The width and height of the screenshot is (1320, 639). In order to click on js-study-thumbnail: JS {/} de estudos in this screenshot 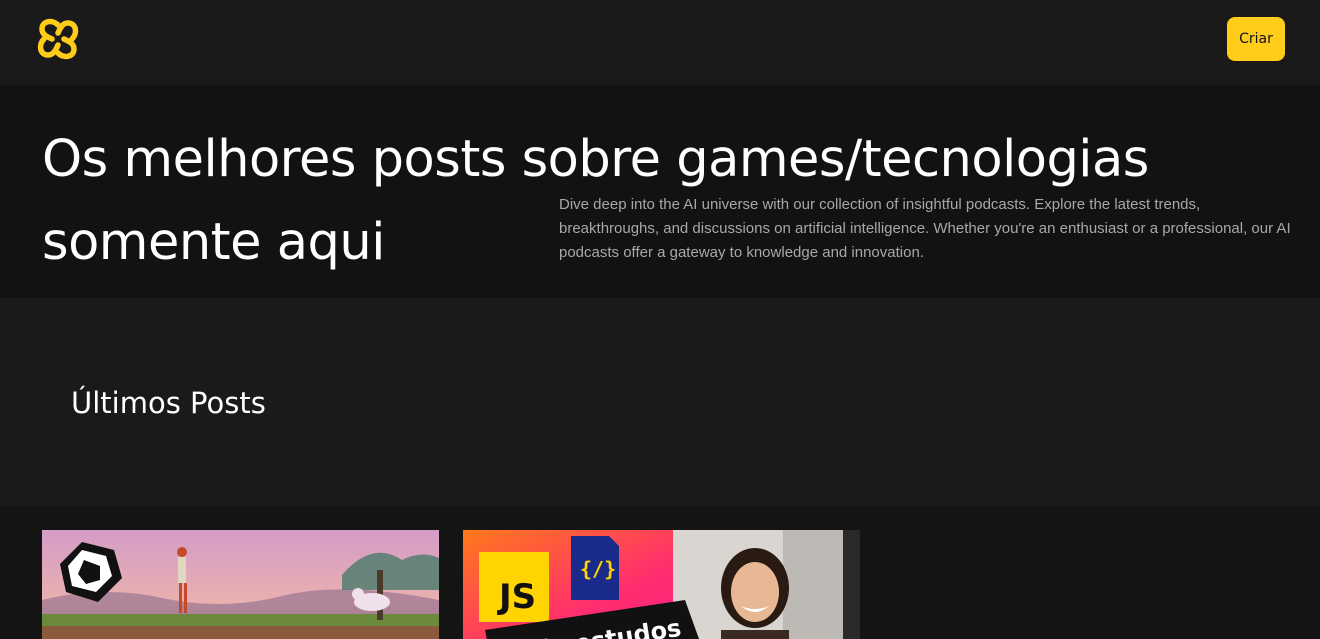, I will do `click(661, 584)`.